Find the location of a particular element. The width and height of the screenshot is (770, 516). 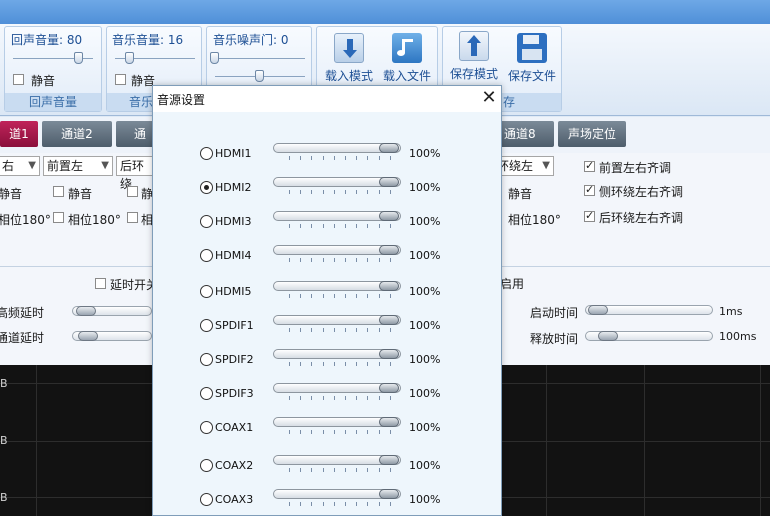

floppy-disk-icon is located at coordinates (532, 48).